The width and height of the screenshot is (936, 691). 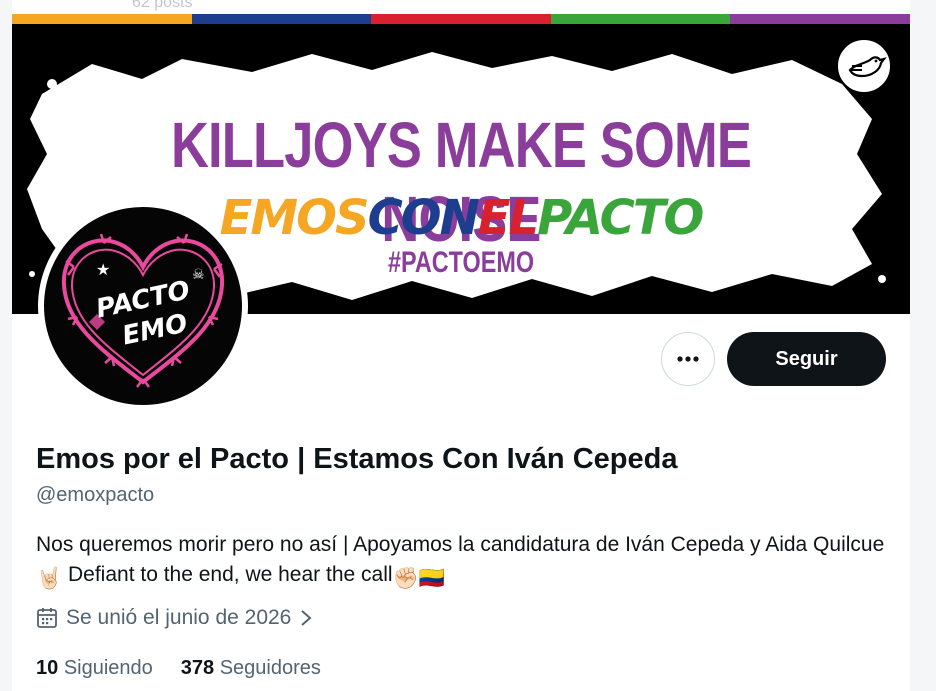 I want to click on join-date: Se unió el junio de 2026, so click(x=174, y=618).